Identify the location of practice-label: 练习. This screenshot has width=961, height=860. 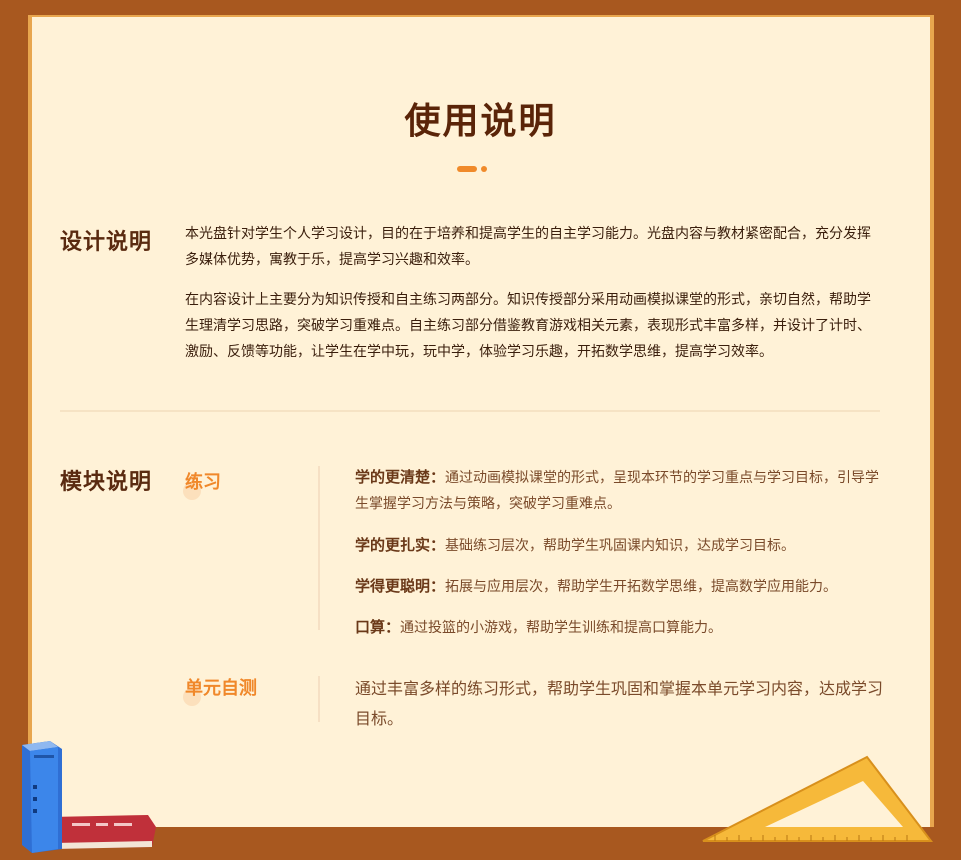
(203, 482).